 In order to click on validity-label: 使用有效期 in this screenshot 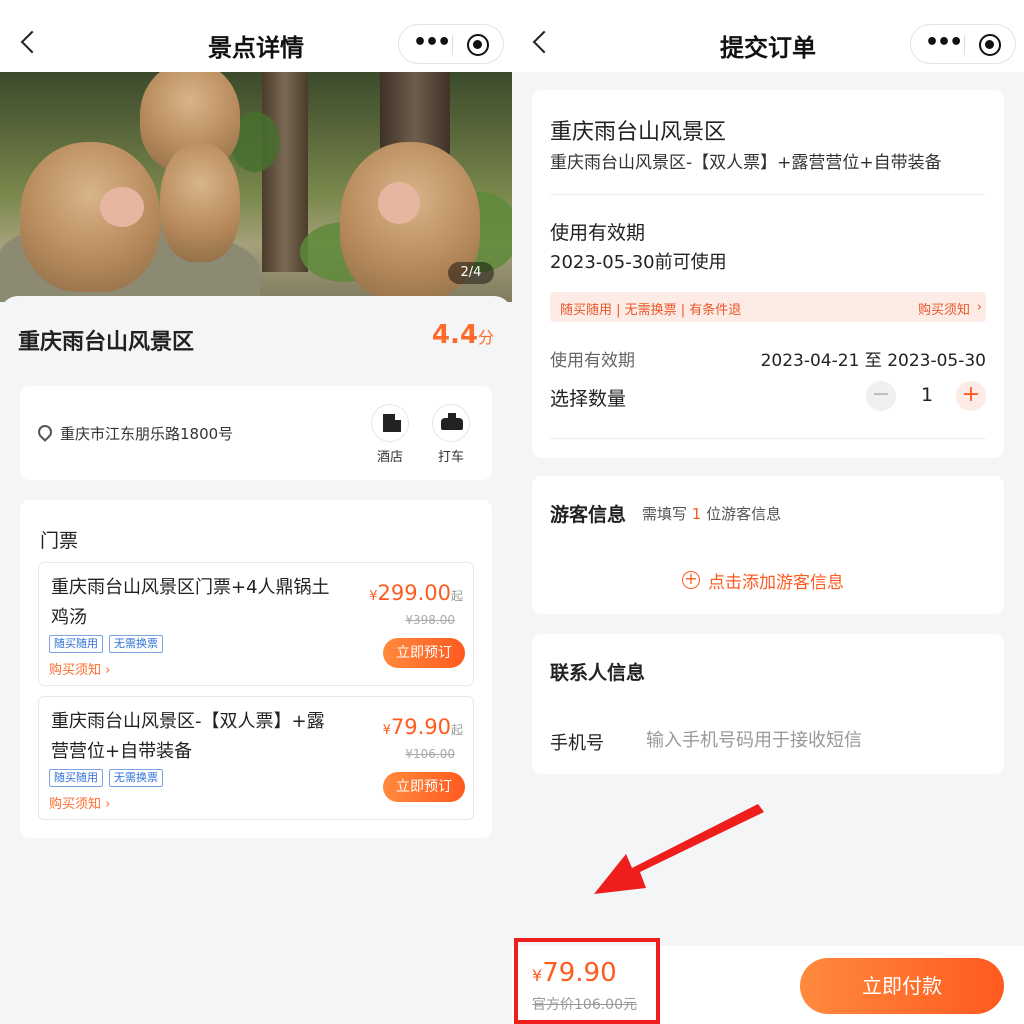, I will do `click(598, 233)`.